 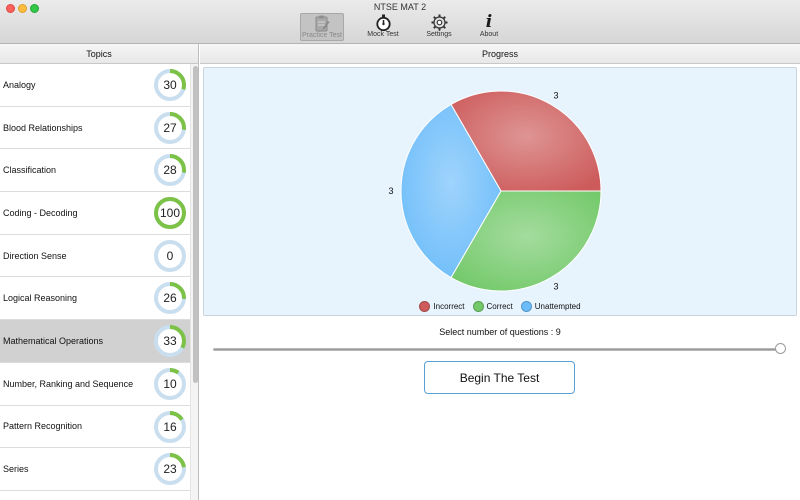 I want to click on topic-score: 10, so click(x=170, y=383).